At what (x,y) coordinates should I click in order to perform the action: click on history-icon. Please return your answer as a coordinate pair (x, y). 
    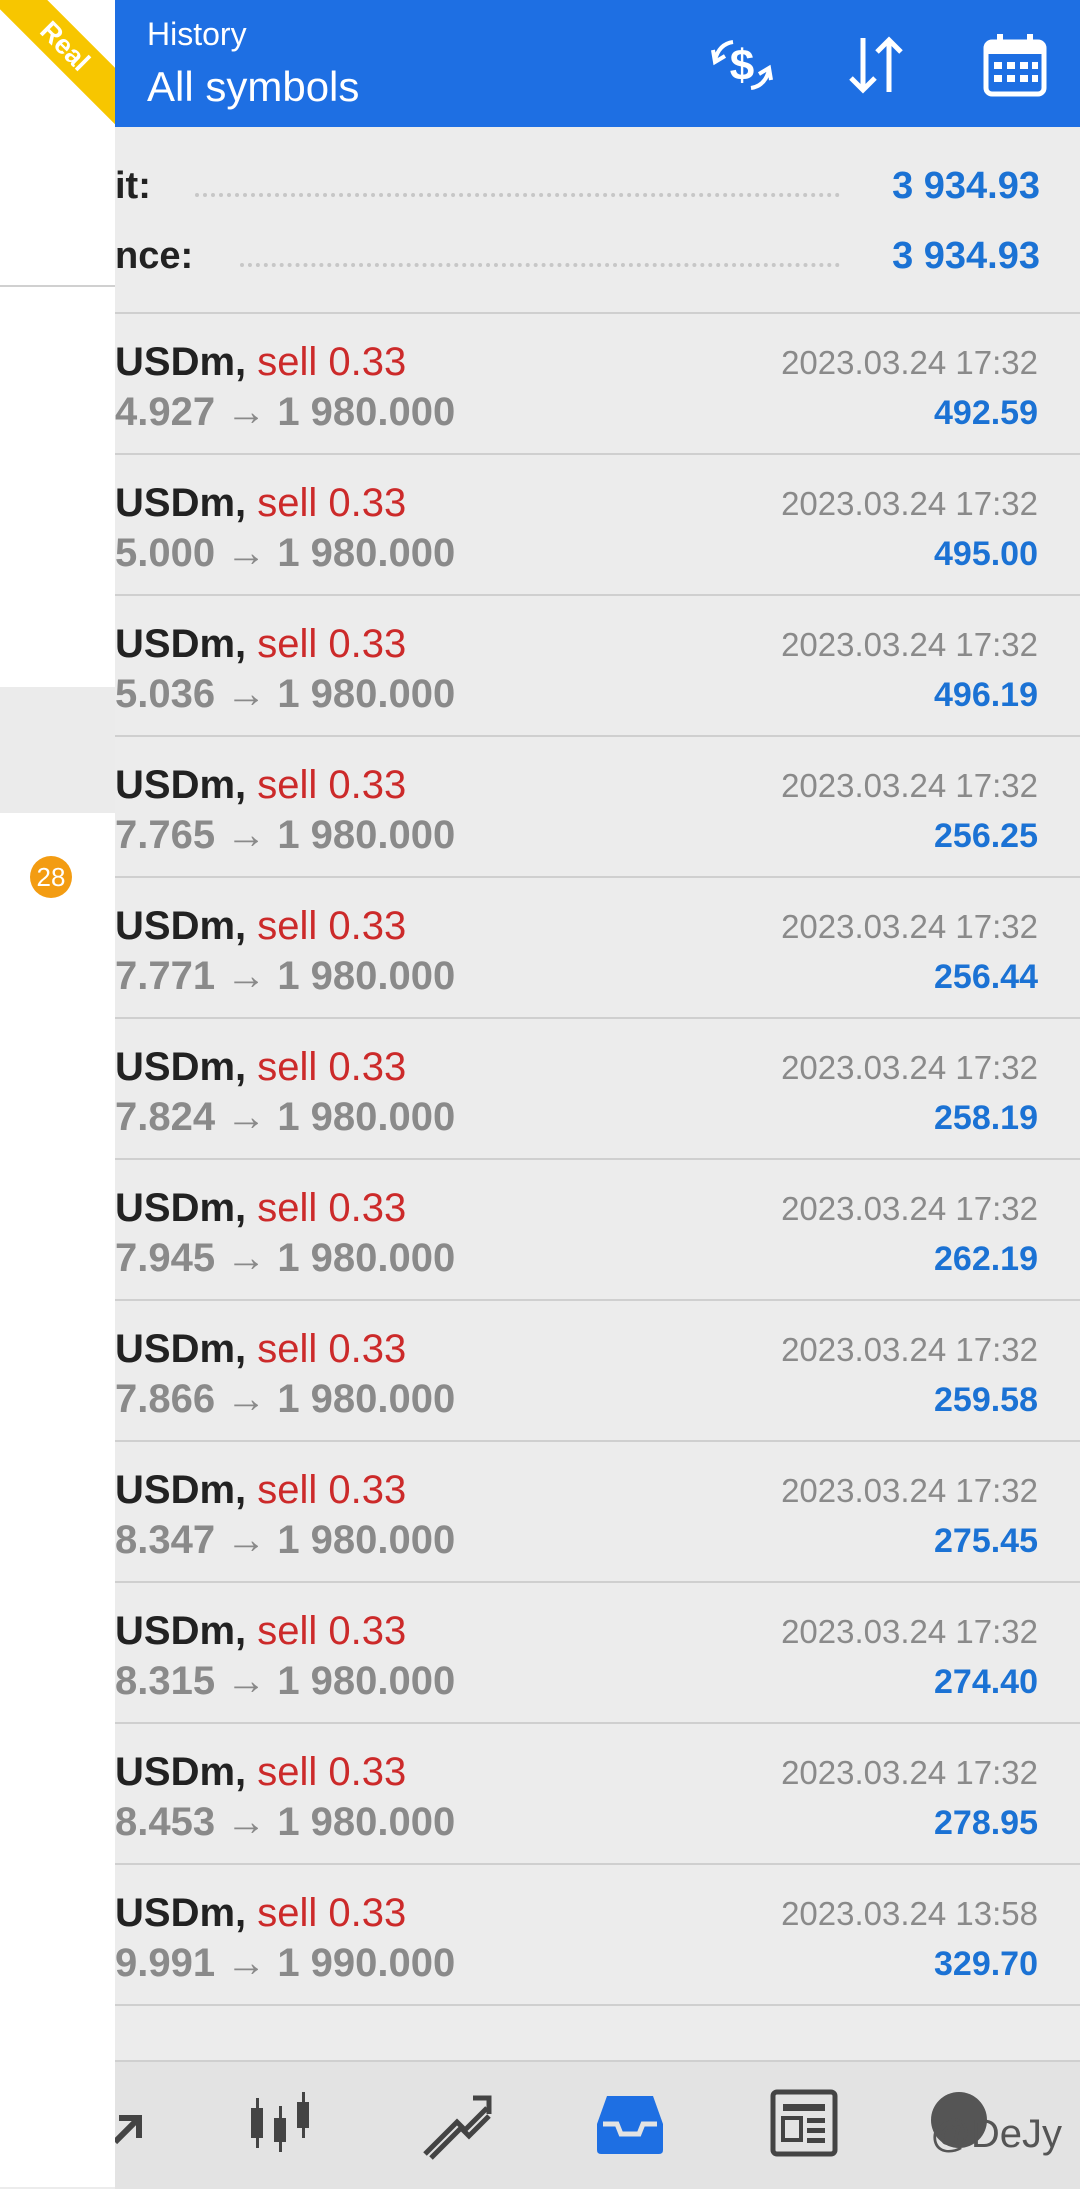
    Looking at the image, I should click on (630, 2123).